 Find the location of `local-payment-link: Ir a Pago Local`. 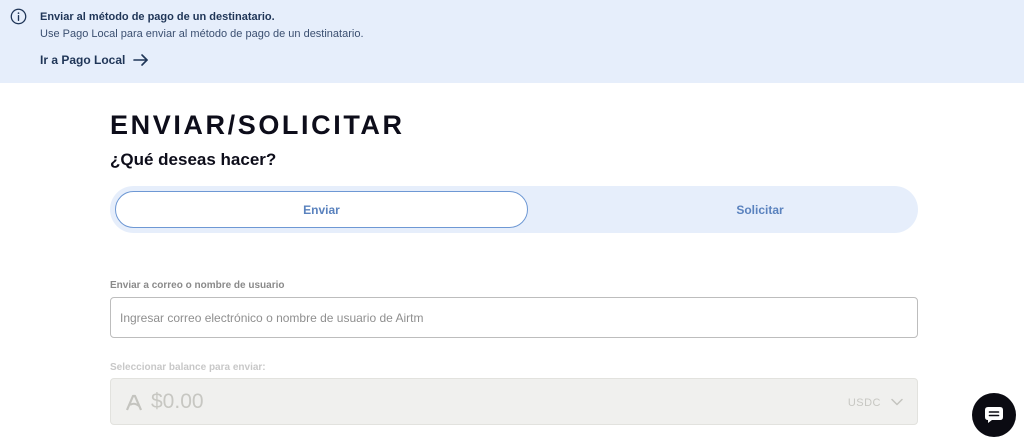

local-payment-link: Ir a Pago Local is located at coordinates (94, 60).